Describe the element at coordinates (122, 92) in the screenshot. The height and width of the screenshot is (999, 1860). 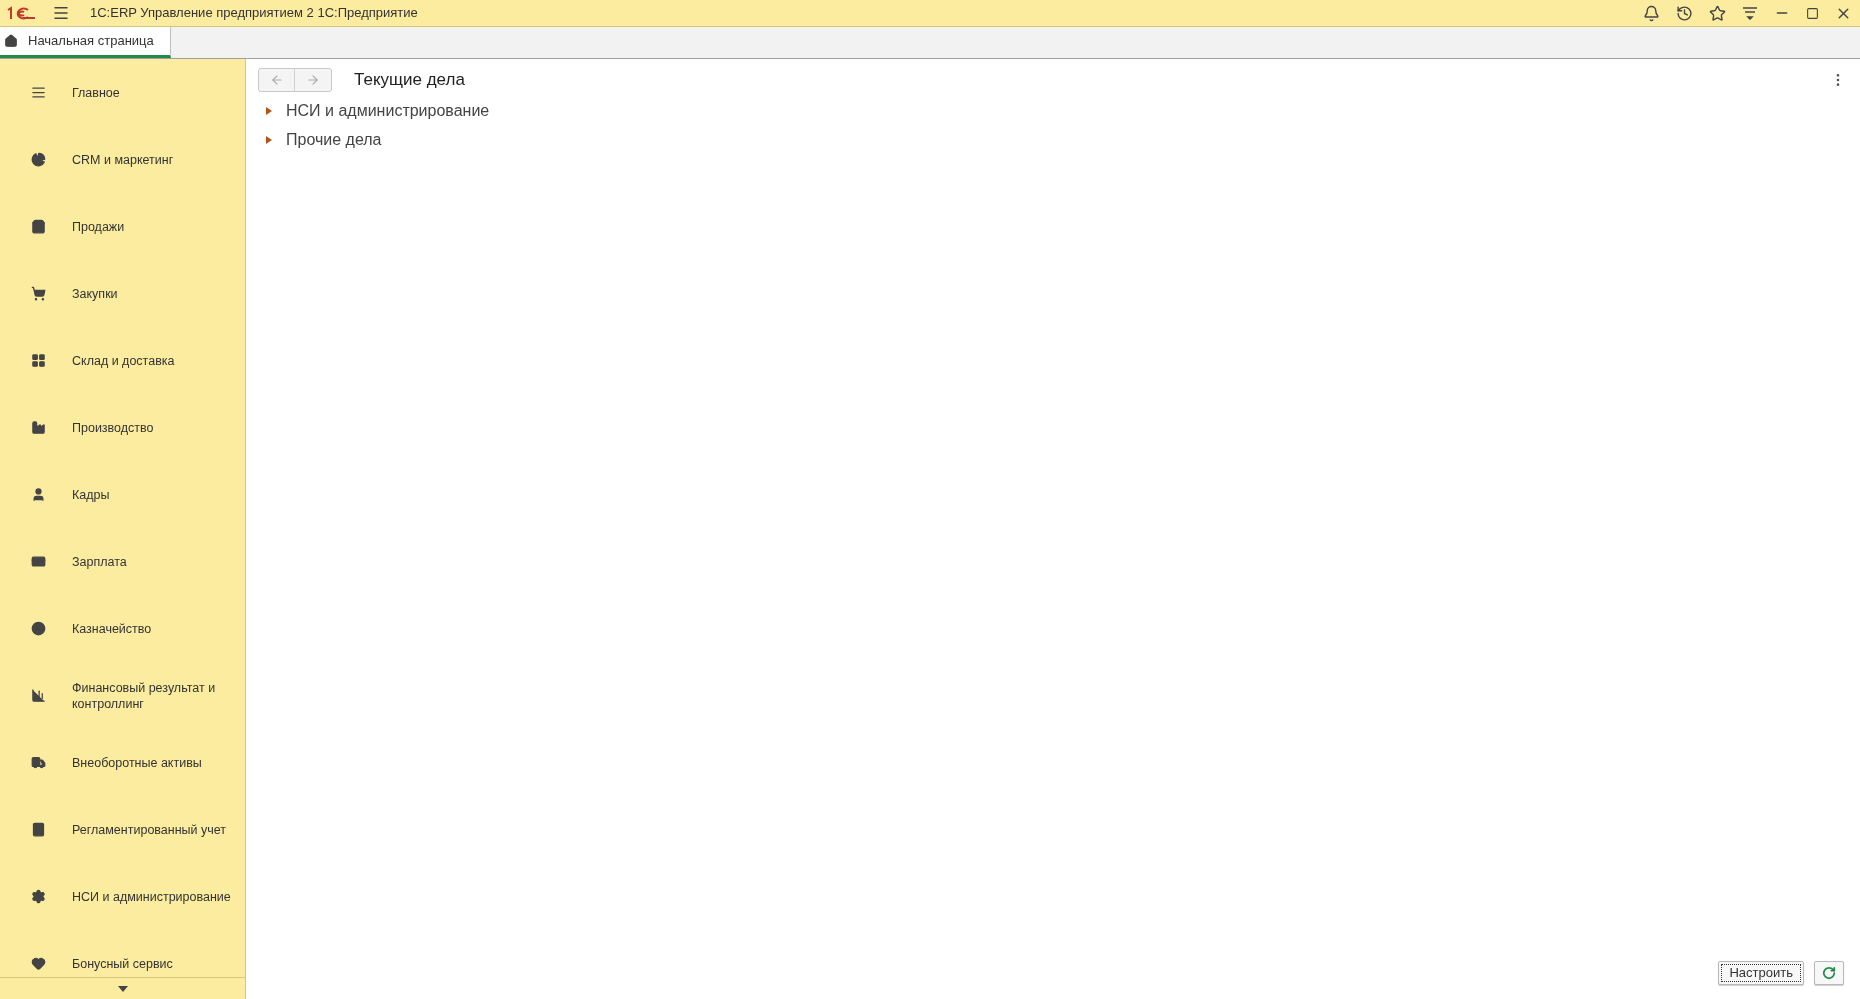
I see `sidebar-item: Главное` at that location.